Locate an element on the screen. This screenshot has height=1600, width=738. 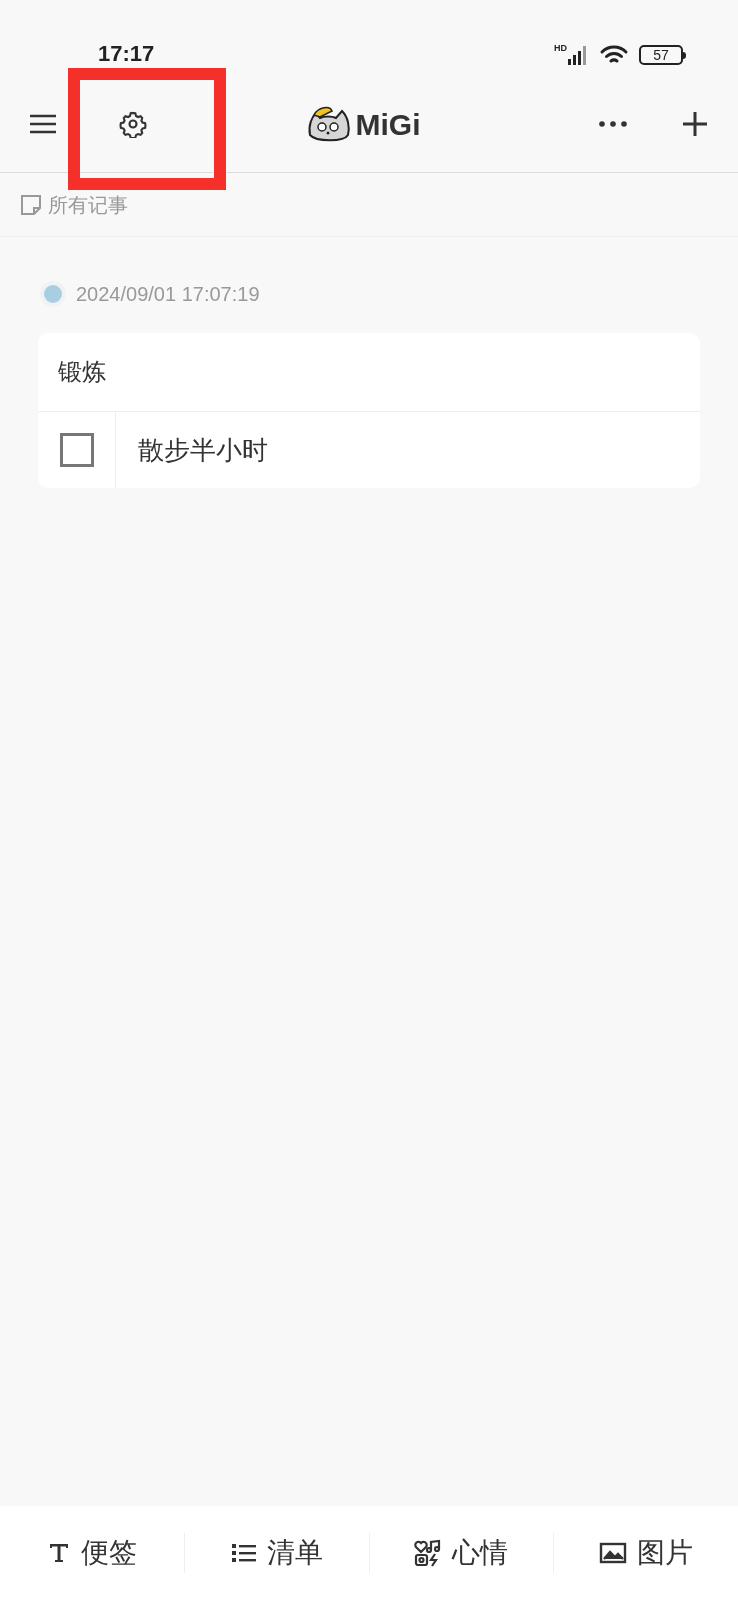
app-logo-text: MiGi is located at coordinates (388, 124).